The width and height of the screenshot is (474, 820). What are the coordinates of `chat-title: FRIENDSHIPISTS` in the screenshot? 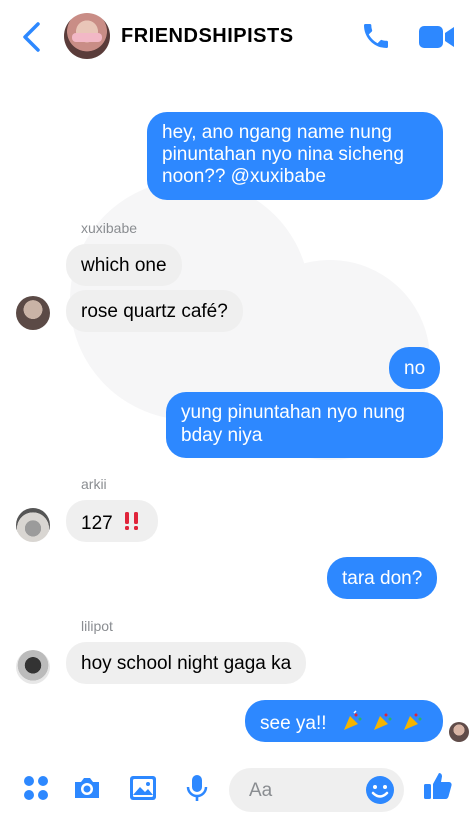 It's located at (207, 36).